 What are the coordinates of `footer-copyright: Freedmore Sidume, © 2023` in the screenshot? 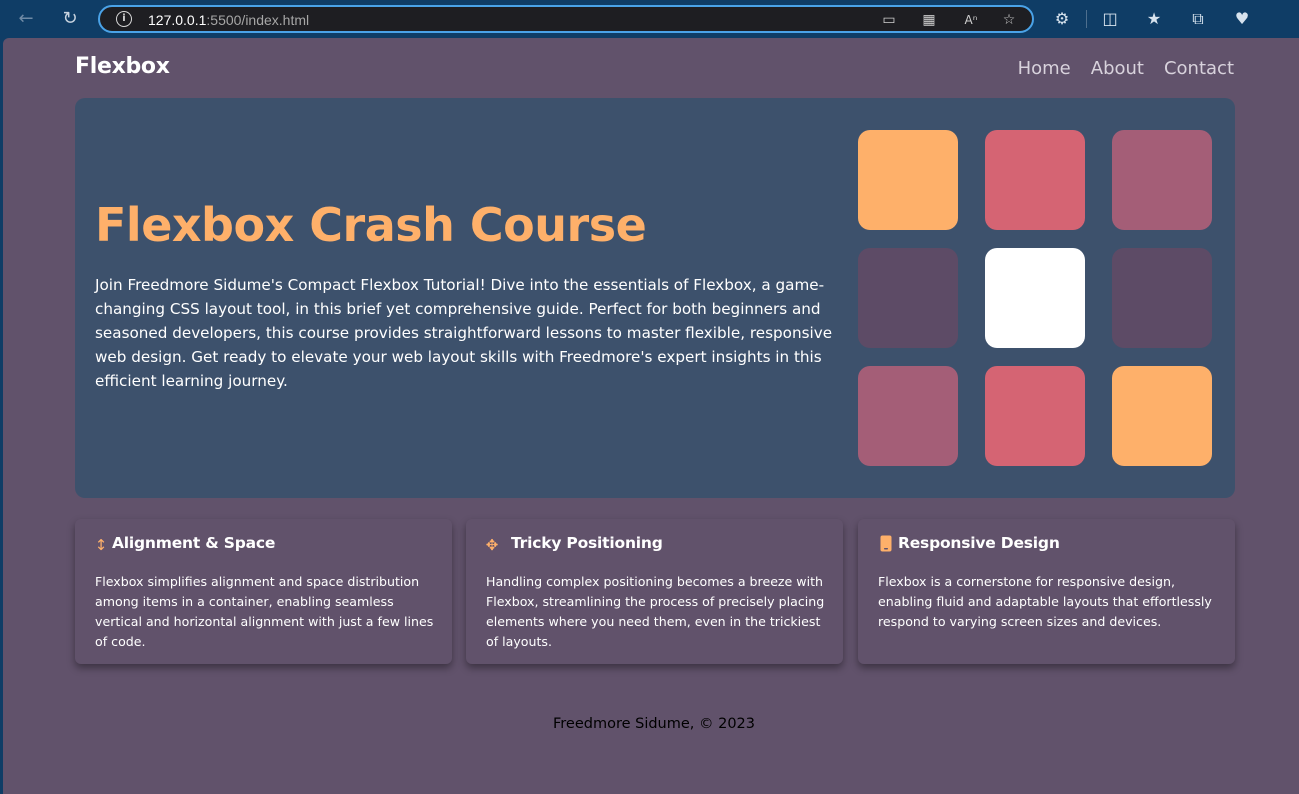 It's located at (654, 724).